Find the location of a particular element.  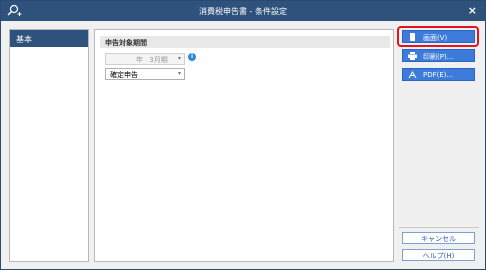

pdf-icon is located at coordinates (412, 75).